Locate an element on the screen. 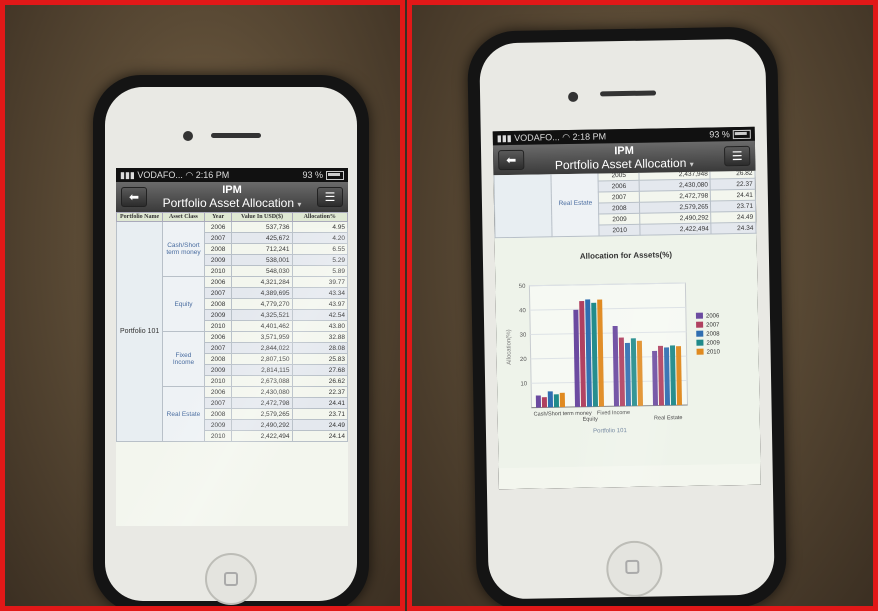  app-title: IPM is located at coordinates (232, 190).